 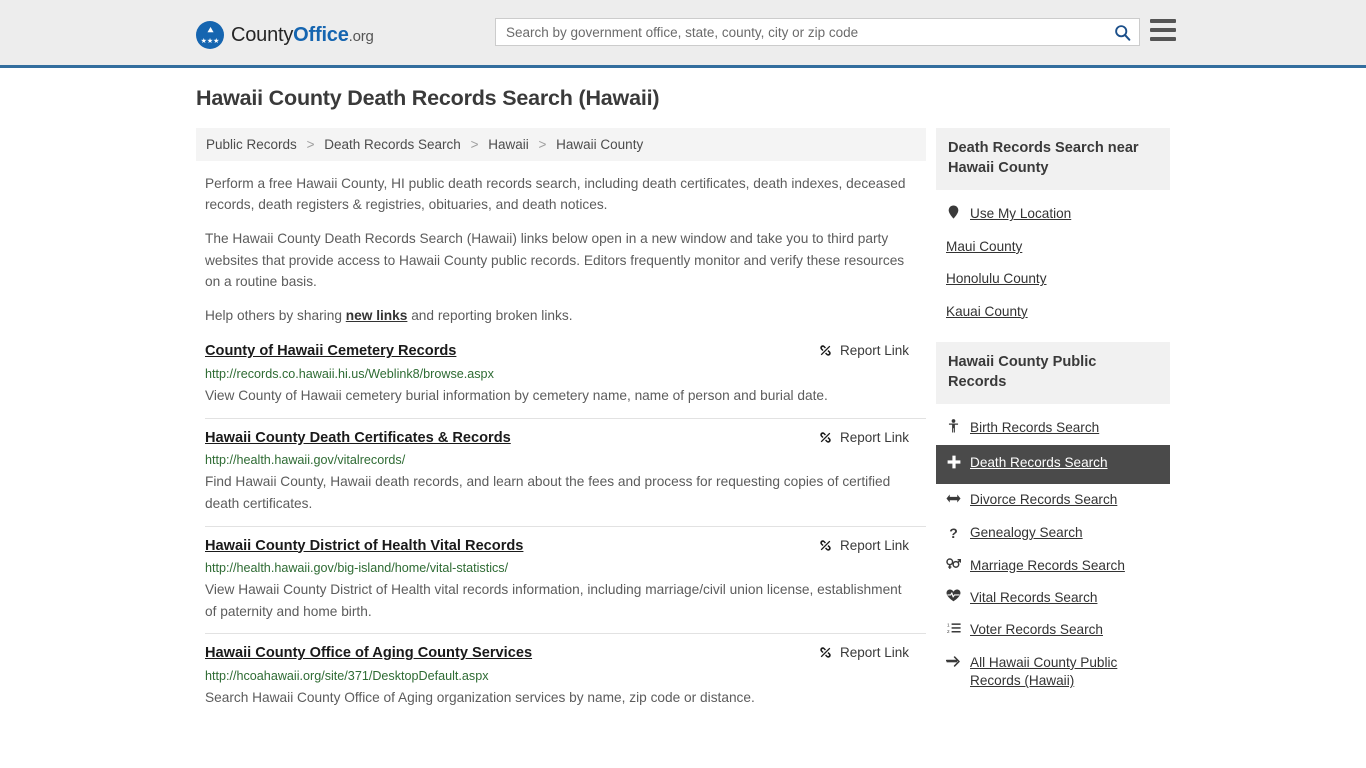 What do you see at coordinates (1053, 279) in the screenshot?
I see `sidebar-item-honolulu-county: Honolulu County` at bounding box center [1053, 279].